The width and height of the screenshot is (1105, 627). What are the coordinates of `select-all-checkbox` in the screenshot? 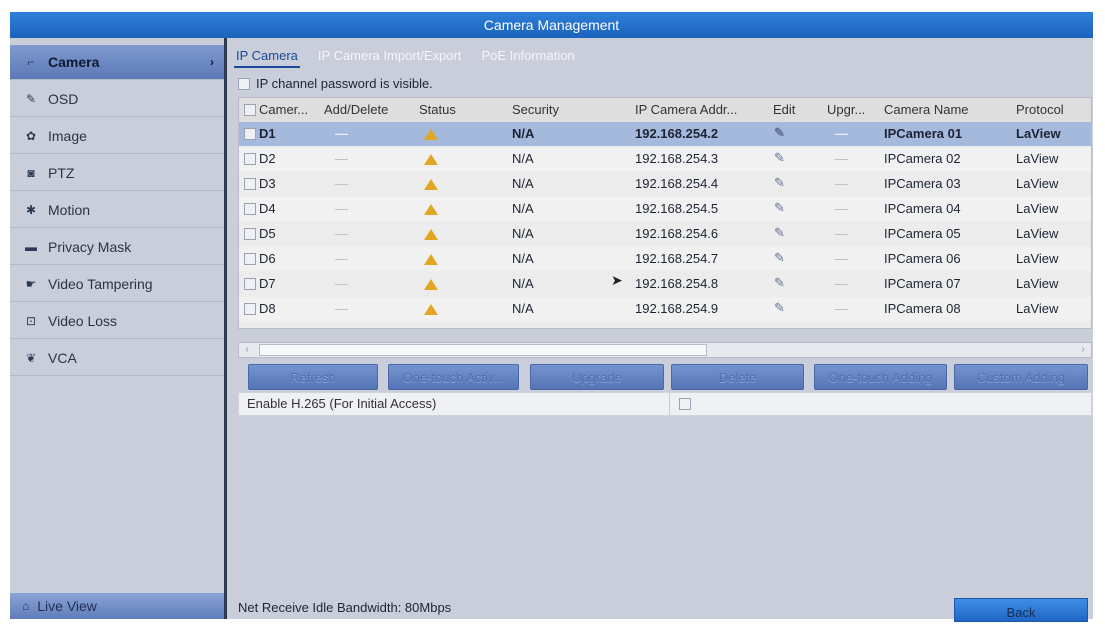 It's located at (250, 110).